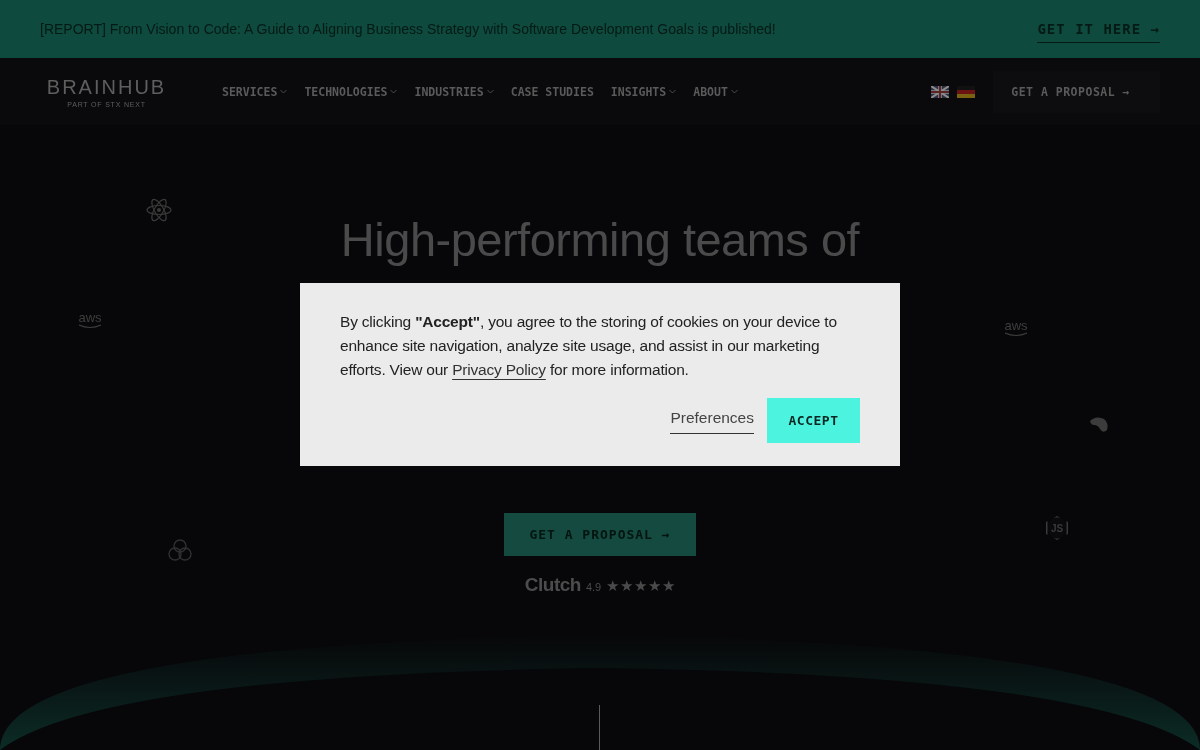 The image size is (1200, 750). I want to click on atom-icon, so click(159, 210).